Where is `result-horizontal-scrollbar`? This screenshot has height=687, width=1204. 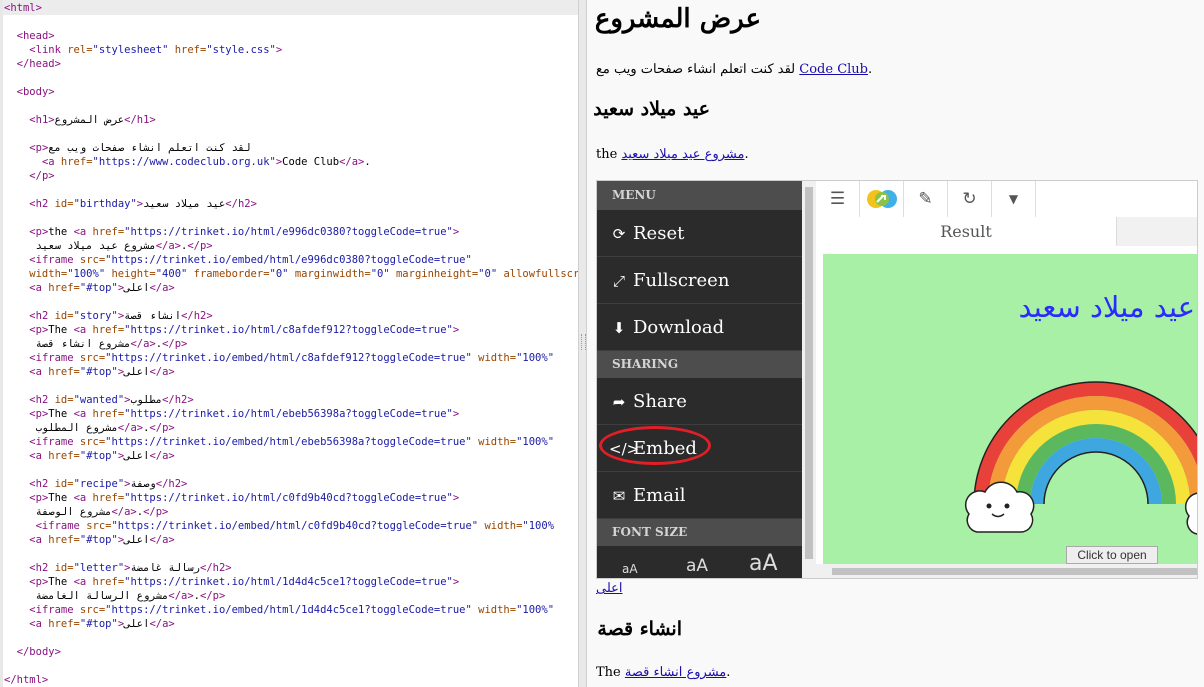 result-horizontal-scrollbar is located at coordinates (1006, 571).